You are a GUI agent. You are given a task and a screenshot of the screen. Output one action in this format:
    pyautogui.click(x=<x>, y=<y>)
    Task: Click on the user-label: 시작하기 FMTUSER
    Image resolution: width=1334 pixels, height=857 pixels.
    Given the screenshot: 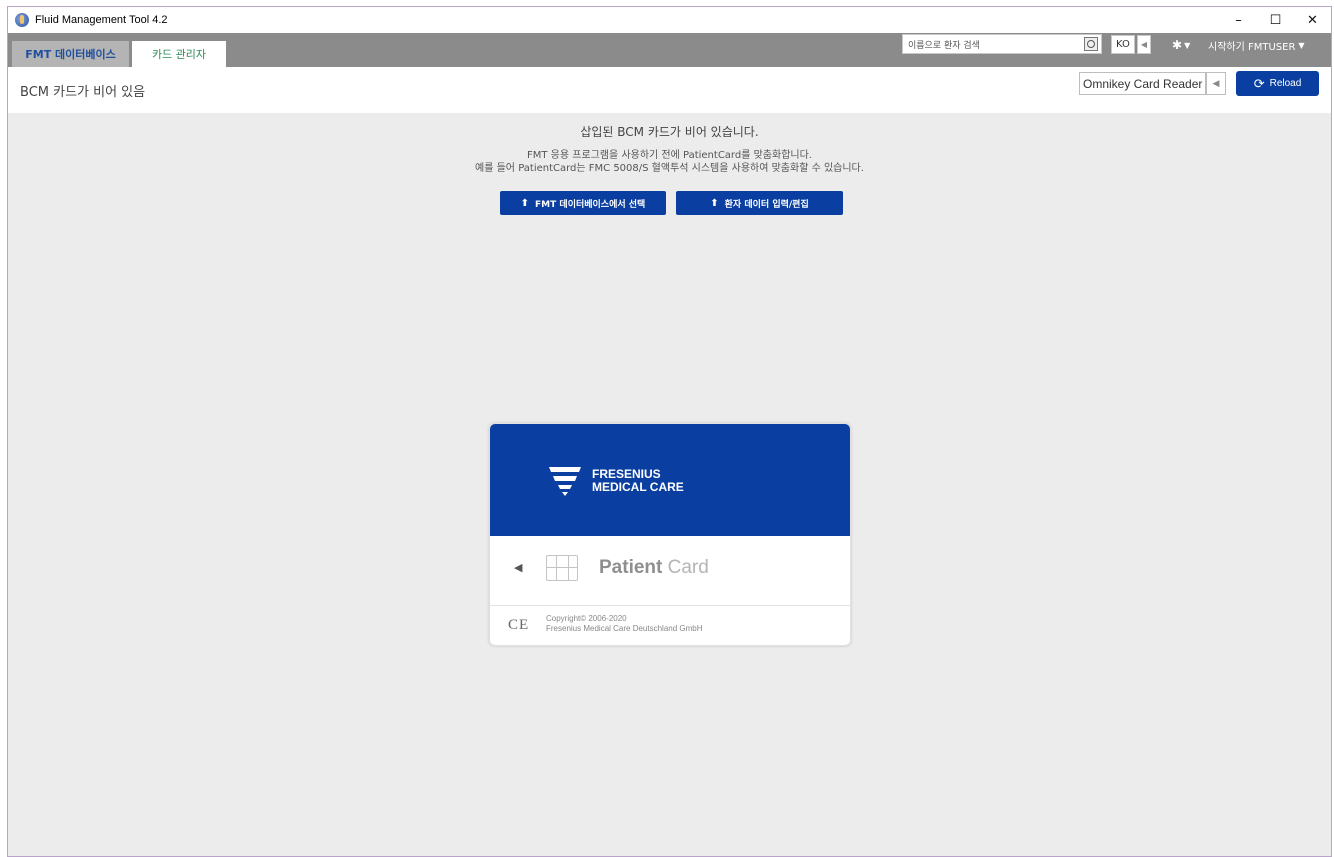 What is the action you would take?
    pyautogui.click(x=1252, y=47)
    